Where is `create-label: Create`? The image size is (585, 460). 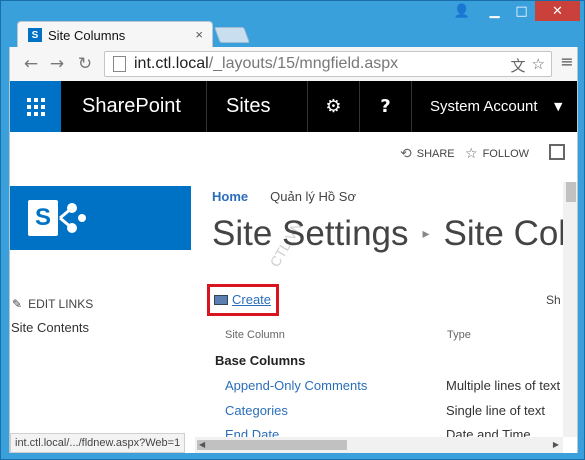 create-label: Create is located at coordinates (252, 299).